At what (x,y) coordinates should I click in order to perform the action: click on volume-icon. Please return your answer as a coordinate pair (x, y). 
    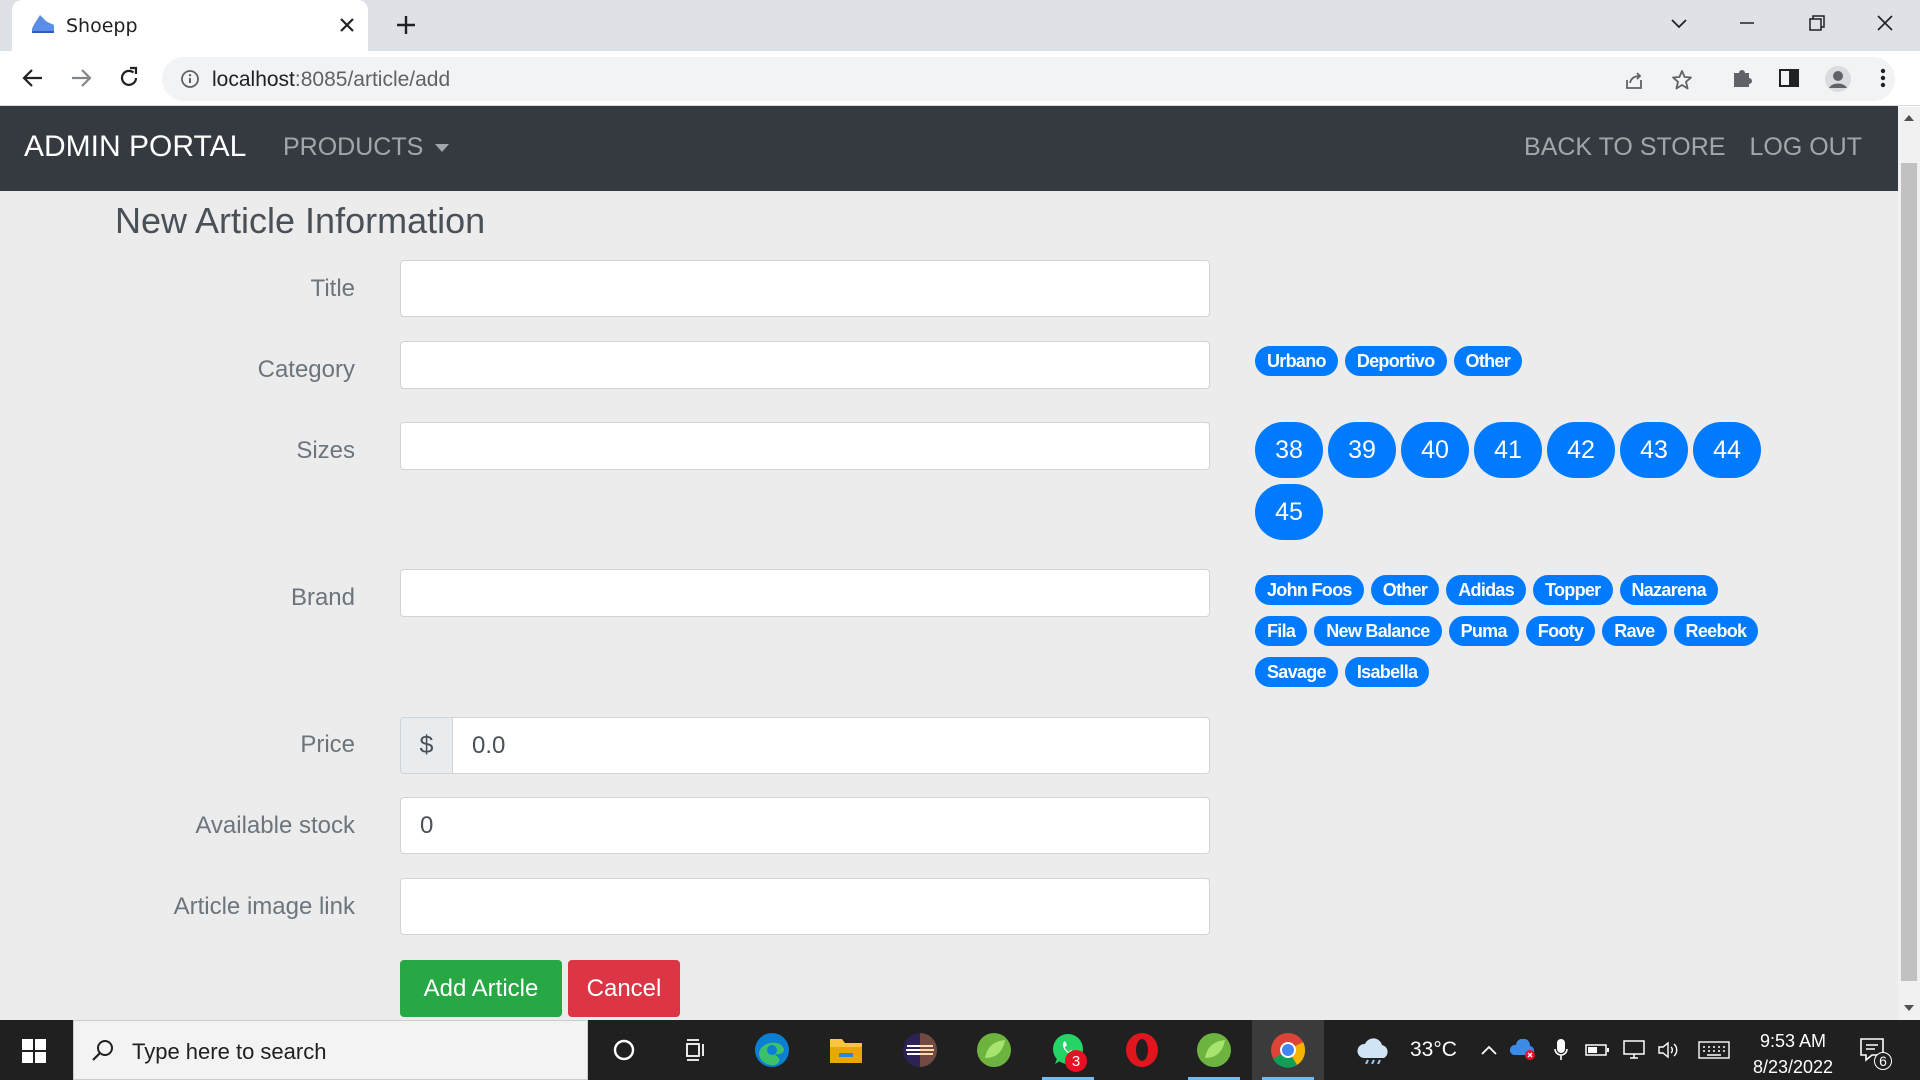
    Looking at the image, I should click on (1669, 1050).